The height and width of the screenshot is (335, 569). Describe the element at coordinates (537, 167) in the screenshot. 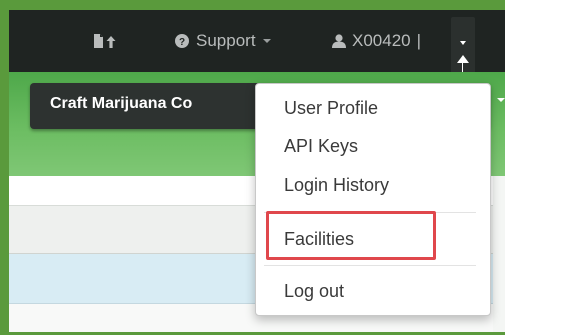

I see `page-background` at that location.